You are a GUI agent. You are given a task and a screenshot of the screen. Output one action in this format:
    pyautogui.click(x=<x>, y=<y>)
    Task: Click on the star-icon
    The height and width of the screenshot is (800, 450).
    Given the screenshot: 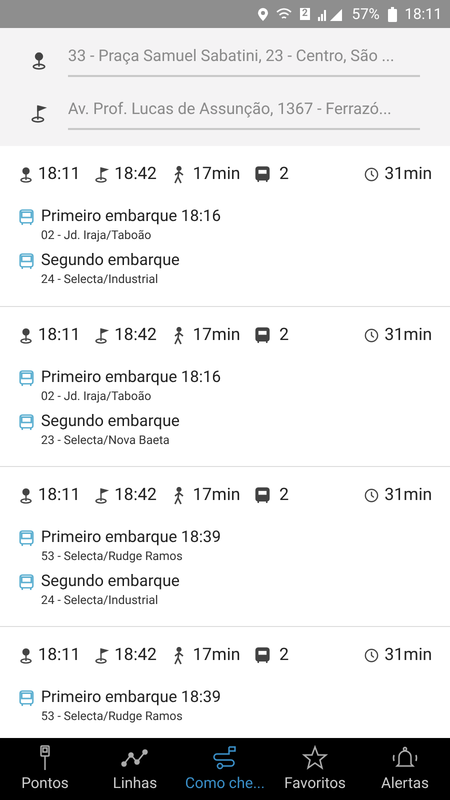 What is the action you would take?
    pyautogui.click(x=315, y=758)
    